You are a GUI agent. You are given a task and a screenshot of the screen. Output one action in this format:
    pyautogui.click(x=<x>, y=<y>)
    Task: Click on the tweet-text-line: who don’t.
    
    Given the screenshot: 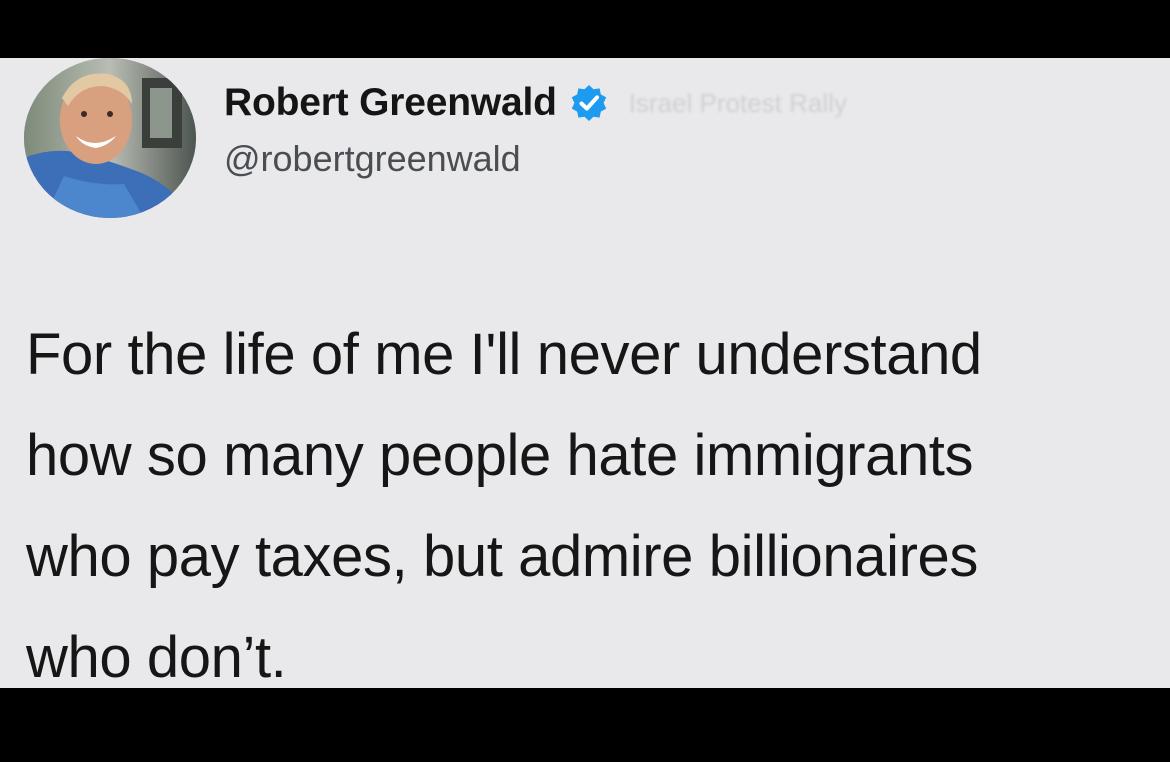 What is the action you would take?
    pyautogui.click(x=156, y=656)
    